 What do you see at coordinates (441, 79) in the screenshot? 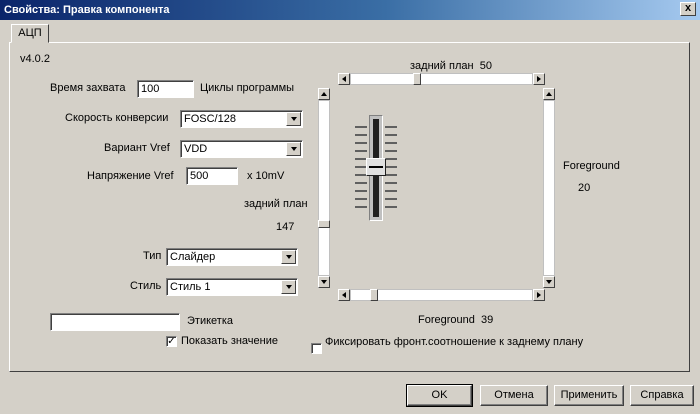
I see `background-top-scrollbar` at bounding box center [441, 79].